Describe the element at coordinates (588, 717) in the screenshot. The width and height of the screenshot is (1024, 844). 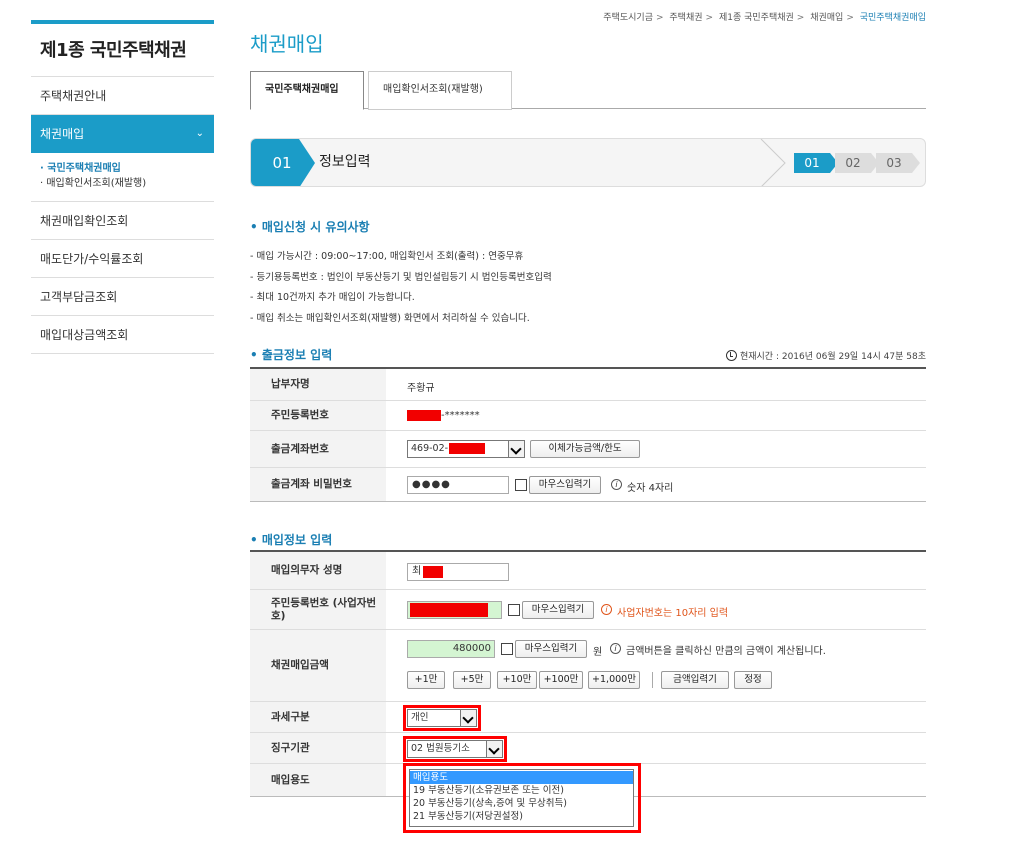
I see `form-row-tax: 과세구분 개인` at that location.